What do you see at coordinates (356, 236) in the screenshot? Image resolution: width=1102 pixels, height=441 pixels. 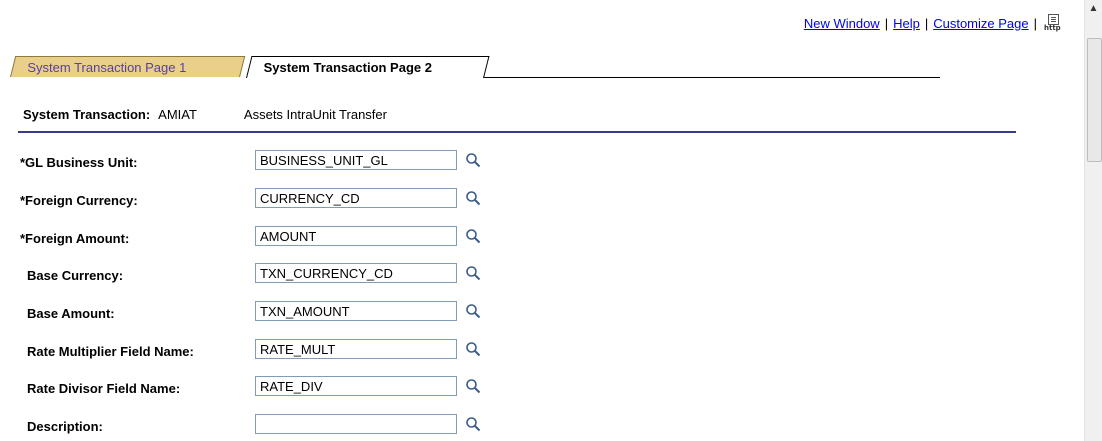 I see `foreign-amount-field: AMOUNT` at bounding box center [356, 236].